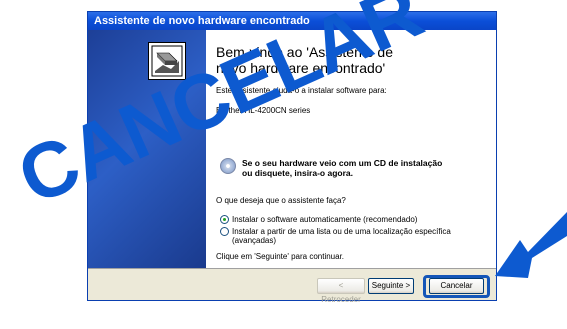 The height and width of the screenshot is (329, 567). What do you see at coordinates (531, 245) in the screenshot?
I see `arrow-icon` at bounding box center [531, 245].